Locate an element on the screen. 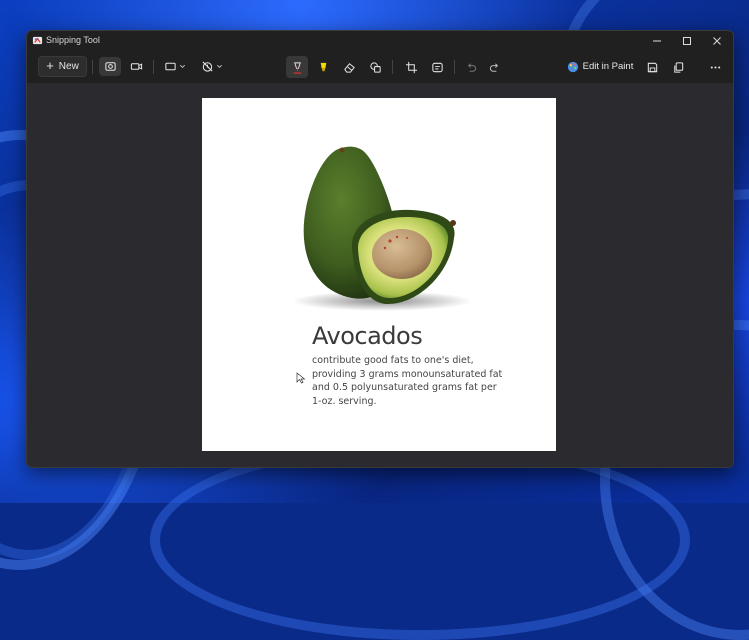  copy-button is located at coordinates (678, 67).